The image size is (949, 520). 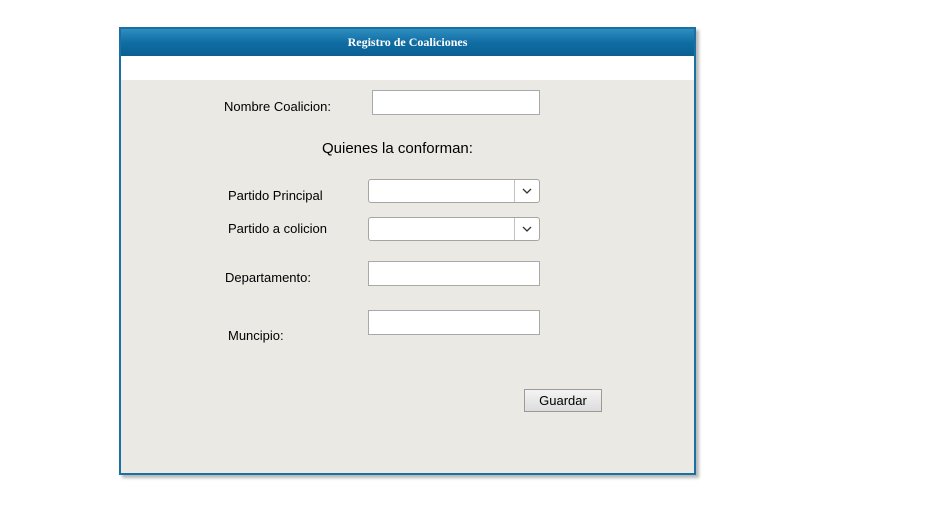 What do you see at coordinates (277, 106) in the screenshot?
I see `nombre-coalicion-label: Nombre Coalicion:` at bounding box center [277, 106].